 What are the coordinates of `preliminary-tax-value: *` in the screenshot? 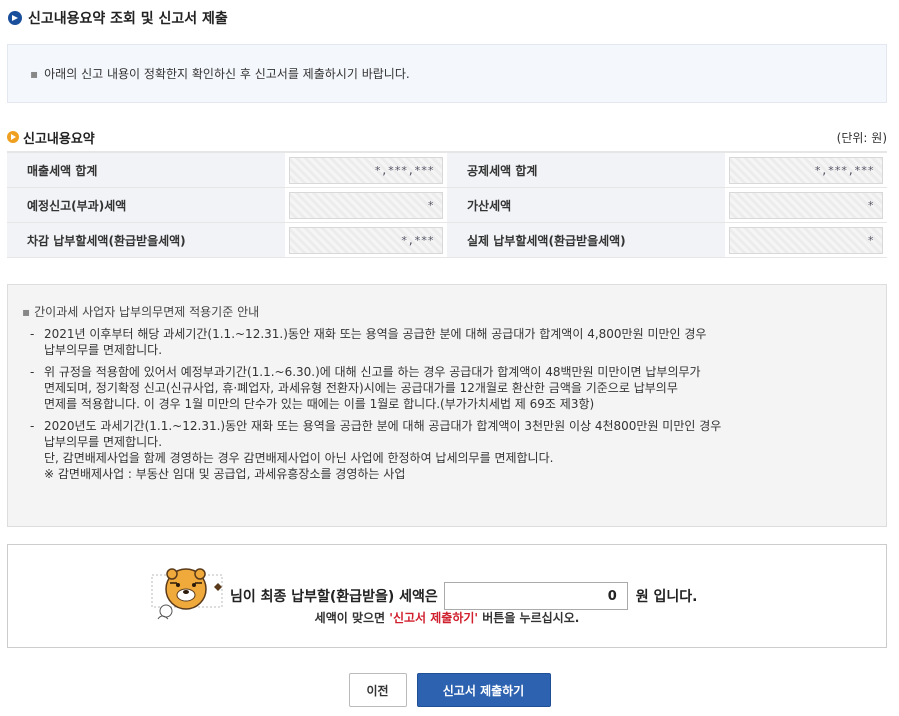 It's located at (366, 205).